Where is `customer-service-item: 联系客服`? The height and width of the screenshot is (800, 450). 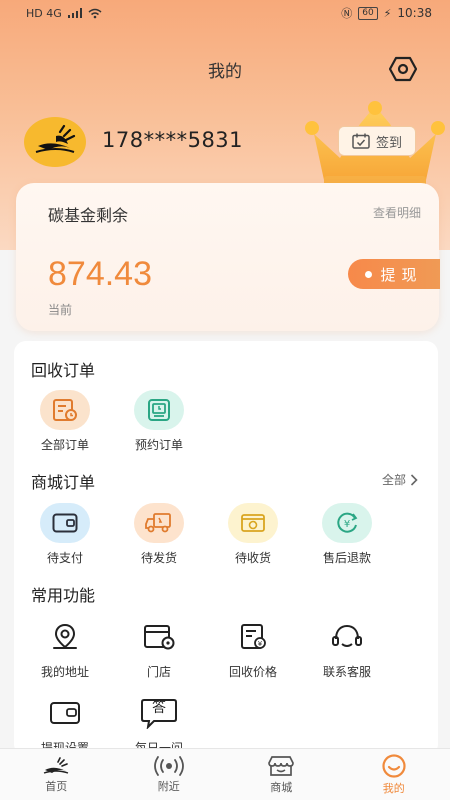 customer-service-item: 联系客服 is located at coordinates (347, 648).